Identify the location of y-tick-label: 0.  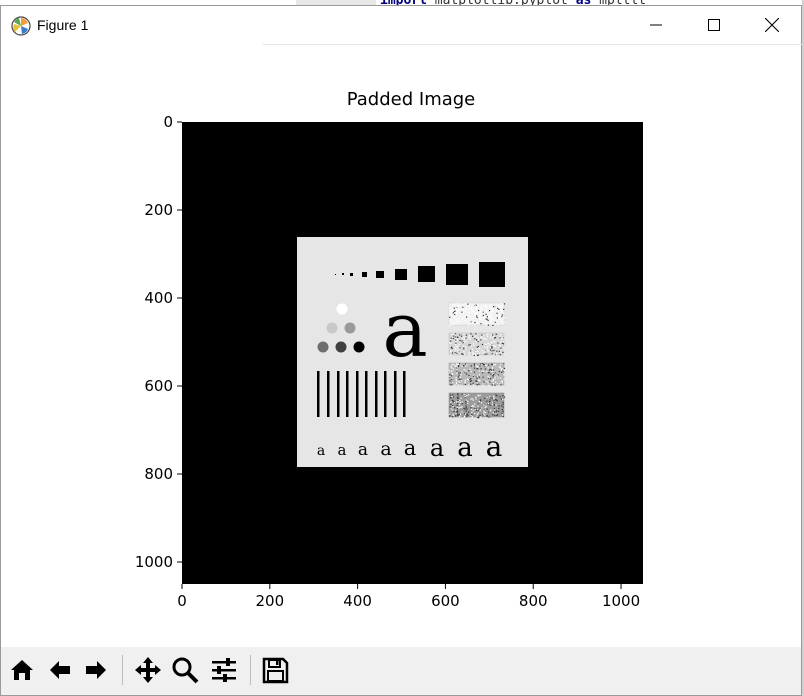
(168, 122).